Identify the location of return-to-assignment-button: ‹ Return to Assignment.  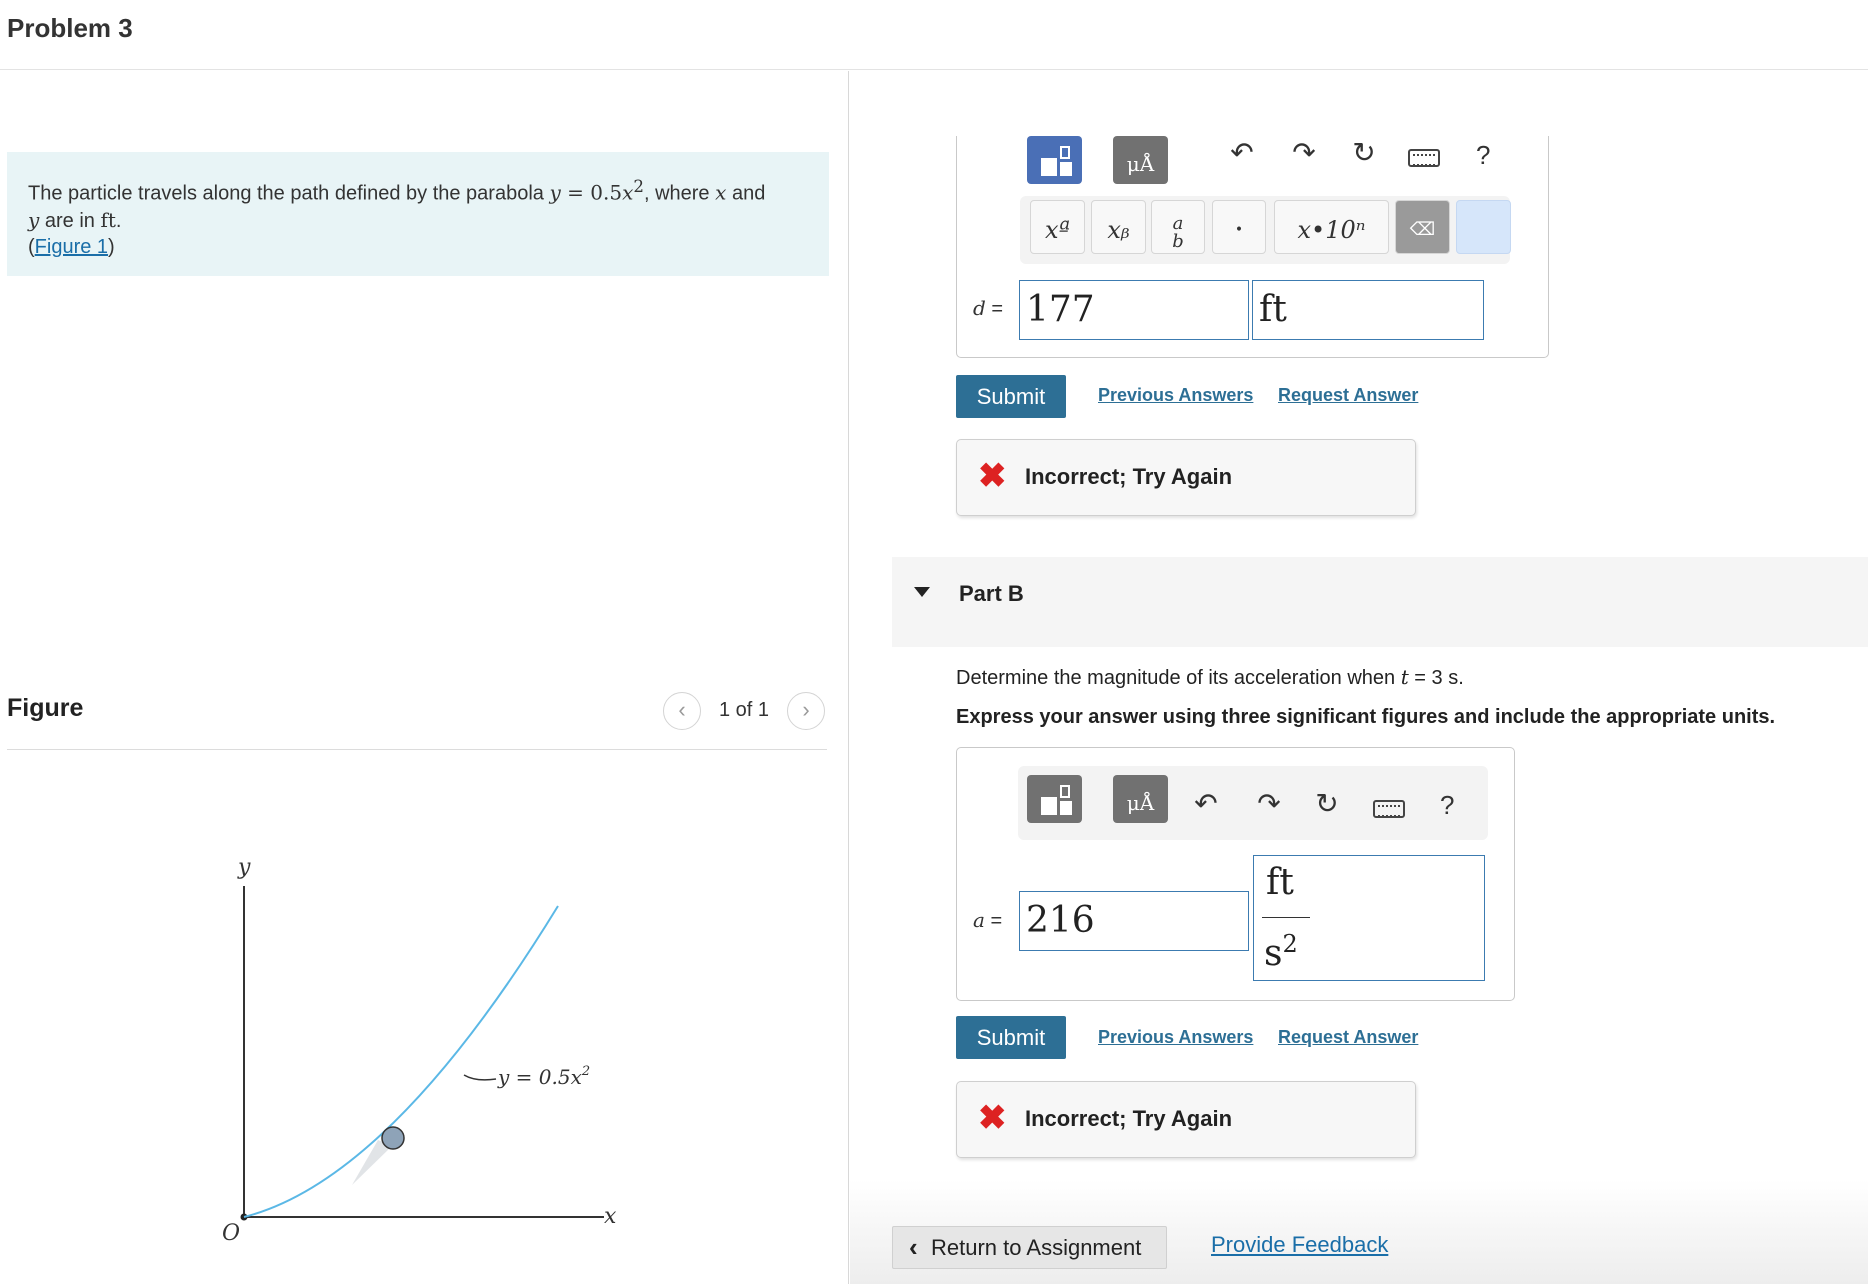
(1029, 1247).